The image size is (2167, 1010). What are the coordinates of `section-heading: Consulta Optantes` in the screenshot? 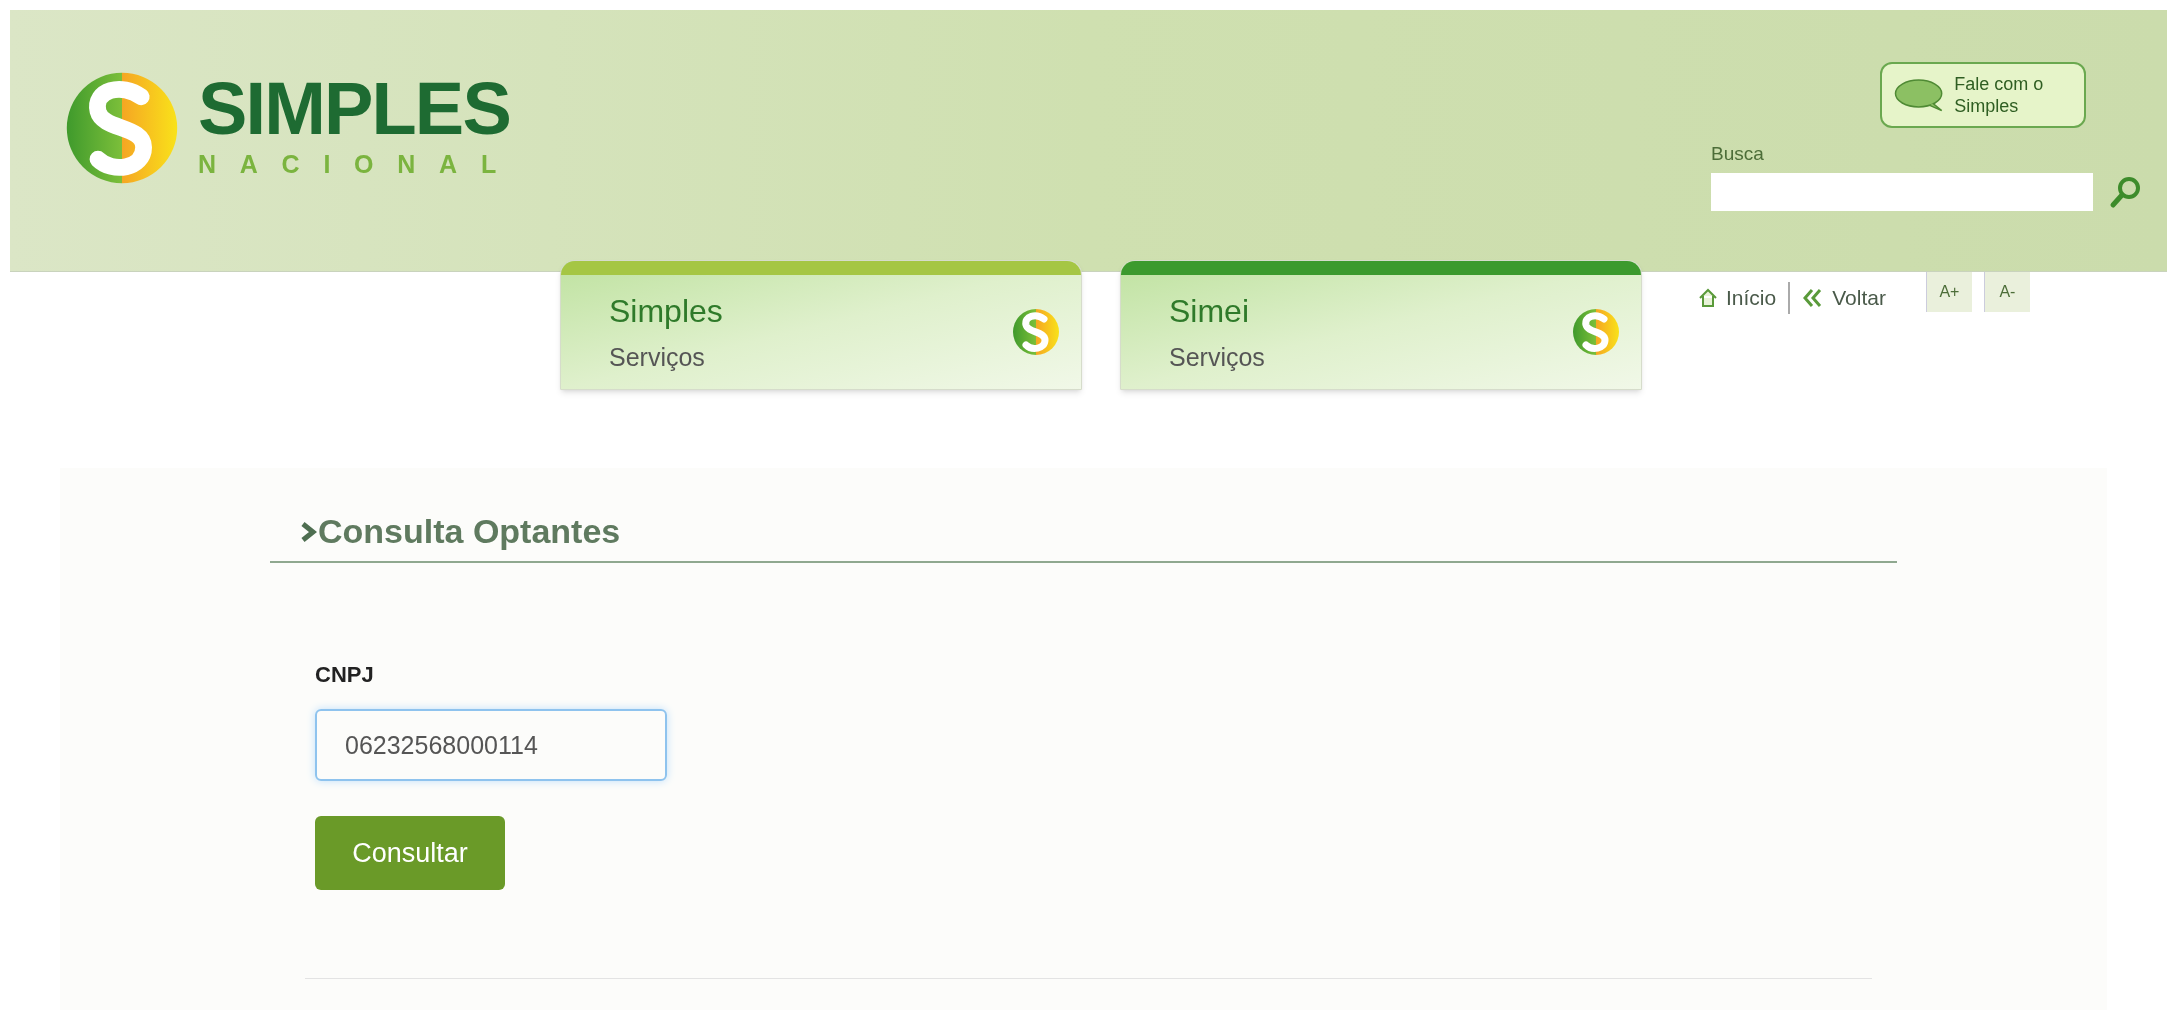 It's located at (469, 531).